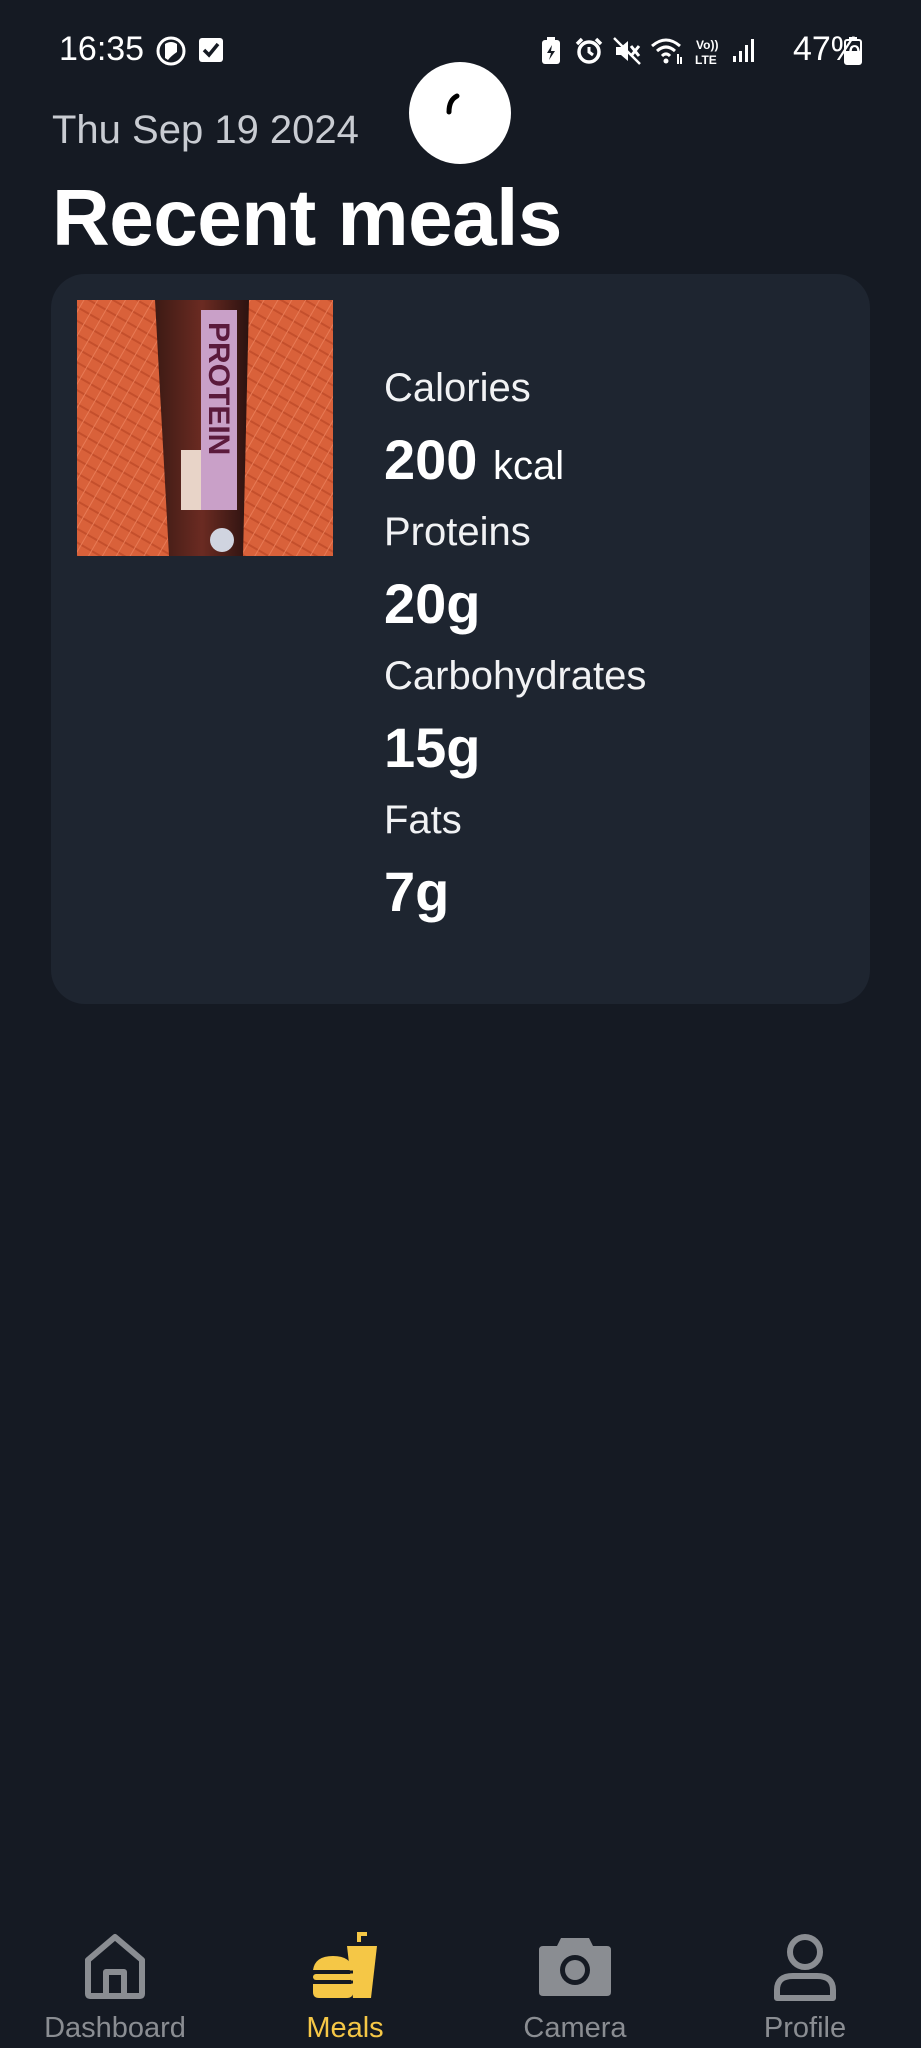 This screenshot has height=2048, width=921. What do you see at coordinates (345, 1965) in the screenshot?
I see `burger-drink-icon` at bounding box center [345, 1965].